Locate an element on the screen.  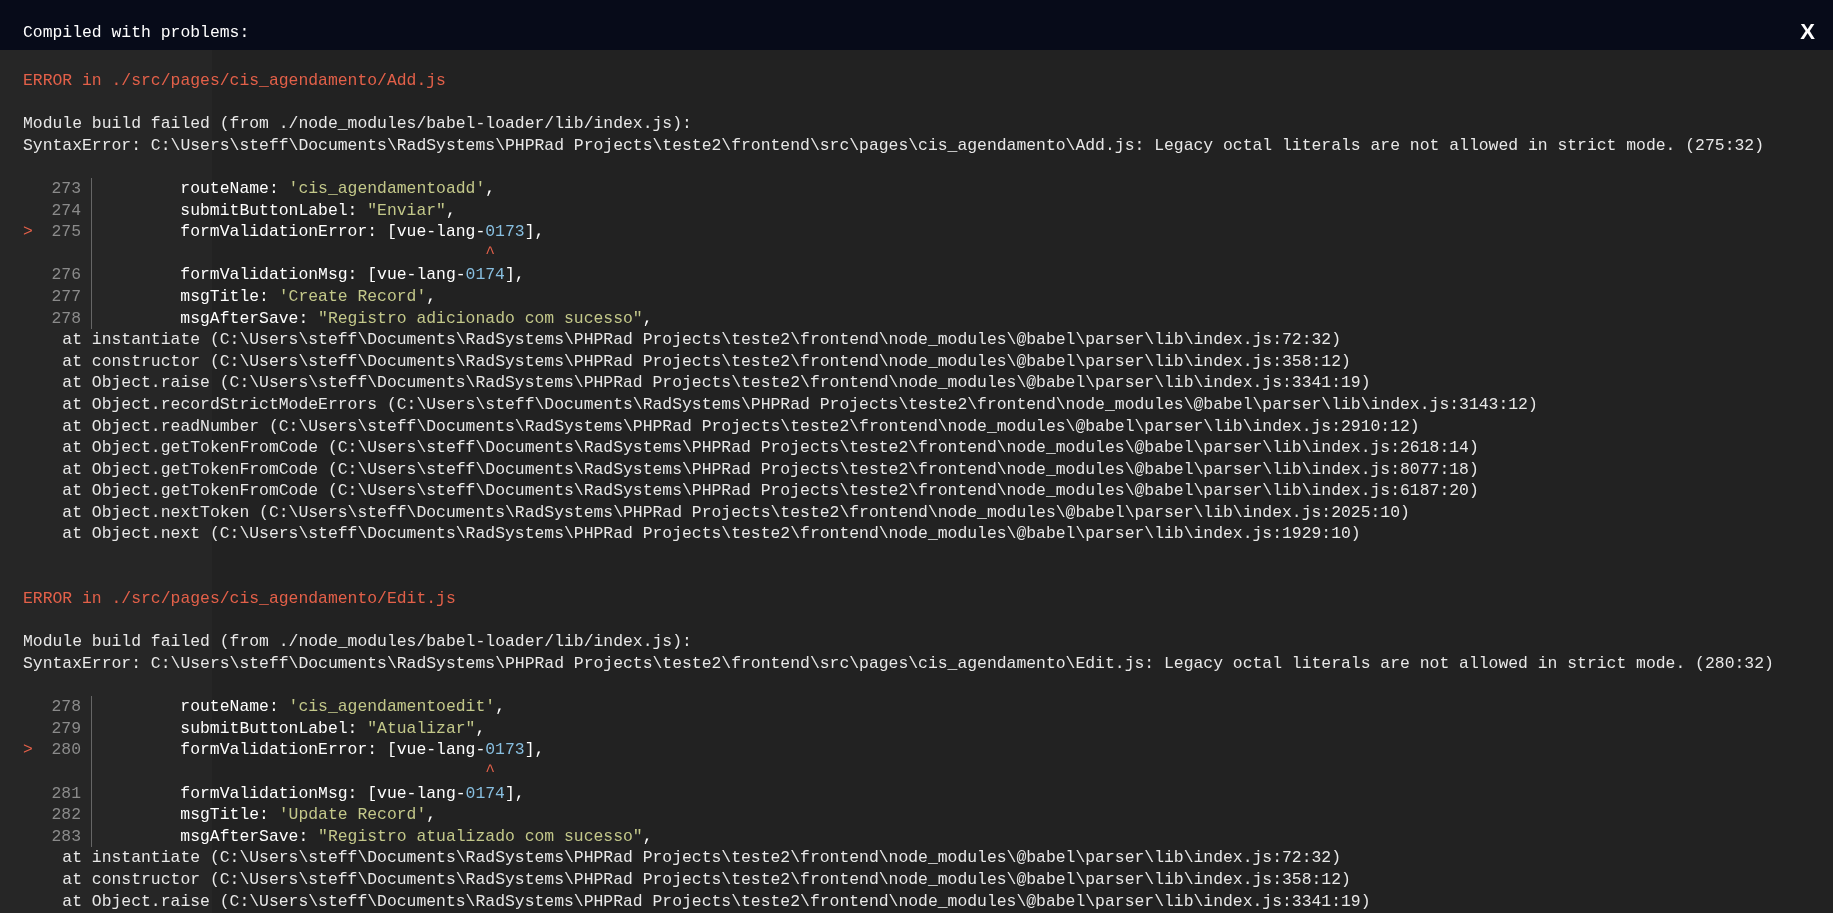
overlay-title: Compiled with problems: is located at coordinates (136, 32).